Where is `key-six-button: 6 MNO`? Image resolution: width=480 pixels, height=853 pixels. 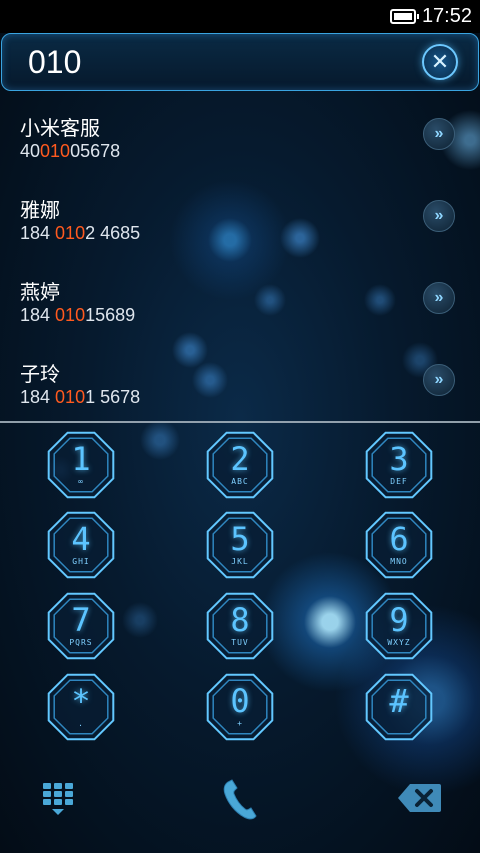 key-six-button: 6 MNO is located at coordinates (399, 545).